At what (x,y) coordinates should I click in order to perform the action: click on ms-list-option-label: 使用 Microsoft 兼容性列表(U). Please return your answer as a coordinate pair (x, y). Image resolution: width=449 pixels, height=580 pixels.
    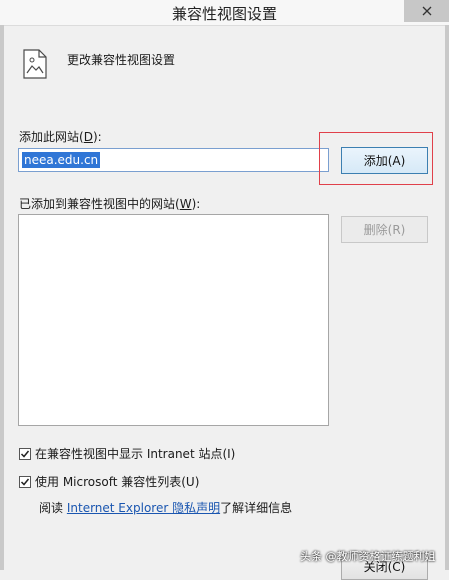
    Looking at the image, I should click on (117, 482).